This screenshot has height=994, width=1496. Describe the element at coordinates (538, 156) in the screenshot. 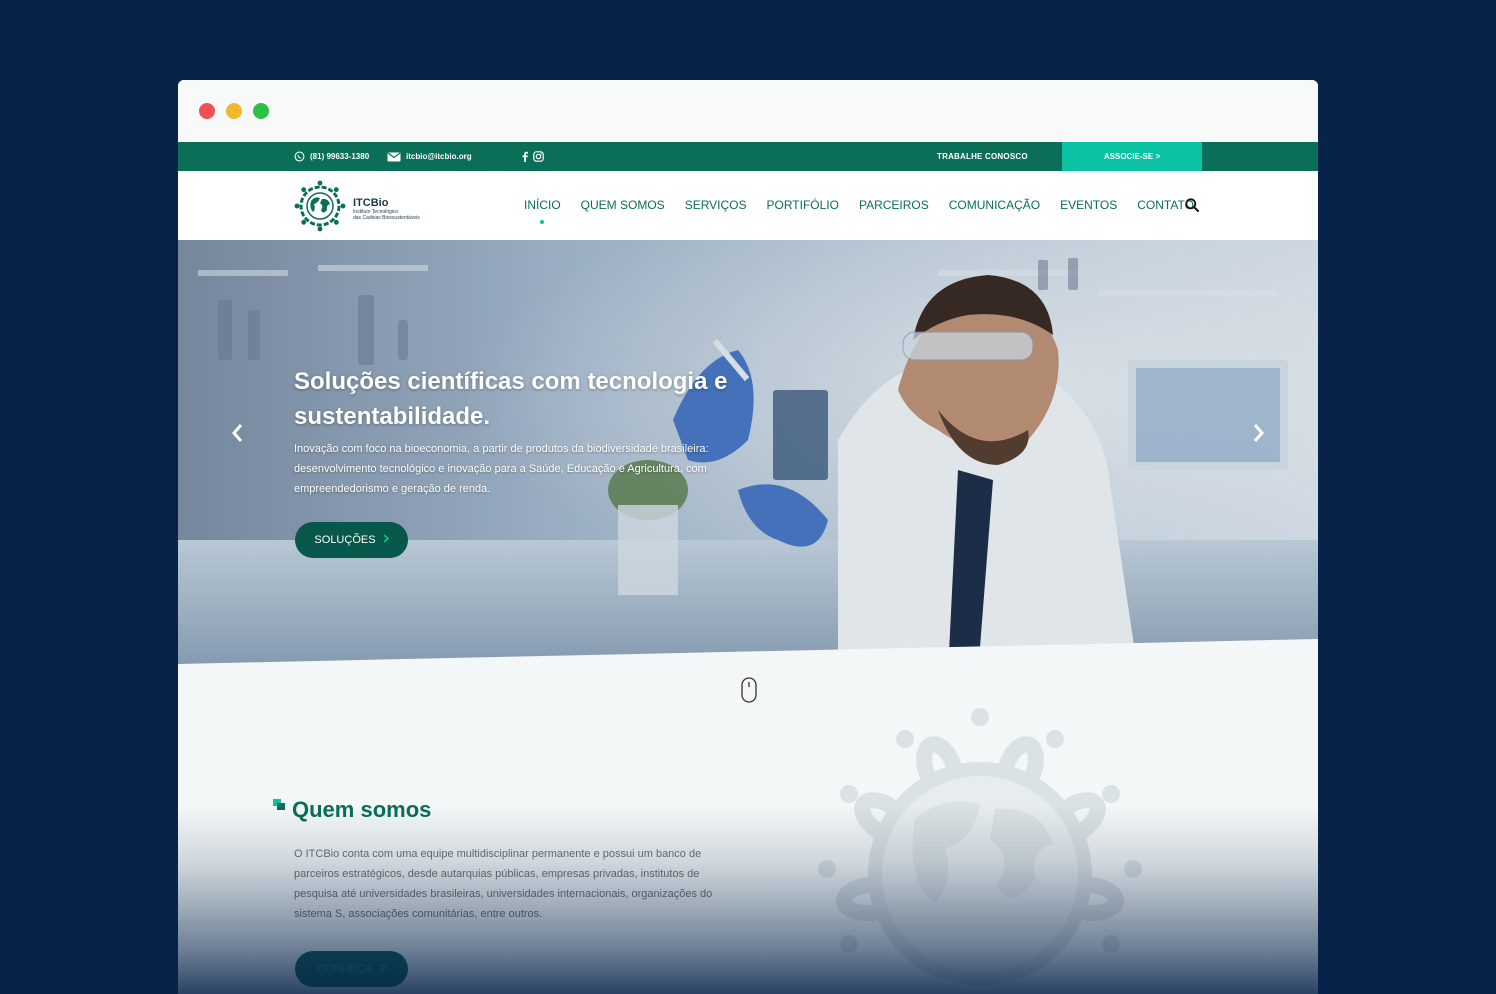

I see `instagram-icon` at that location.